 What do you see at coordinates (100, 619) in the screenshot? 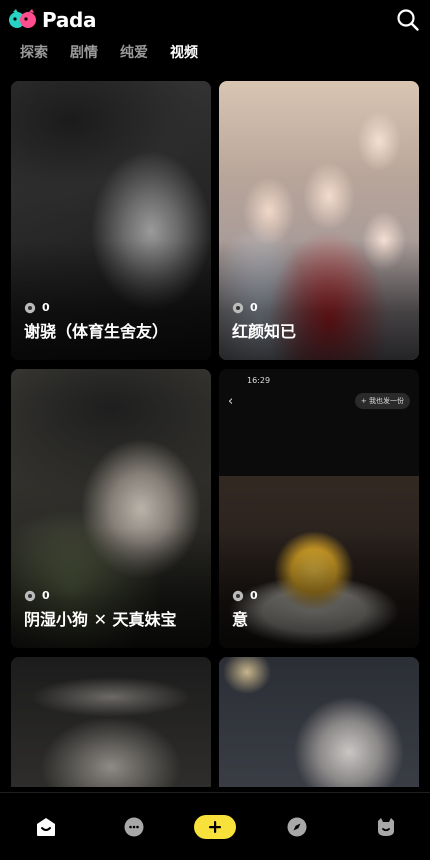
I see `card-title: 阴湿小狗 ✕ 天真妹宝` at bounding box center [100, 619].